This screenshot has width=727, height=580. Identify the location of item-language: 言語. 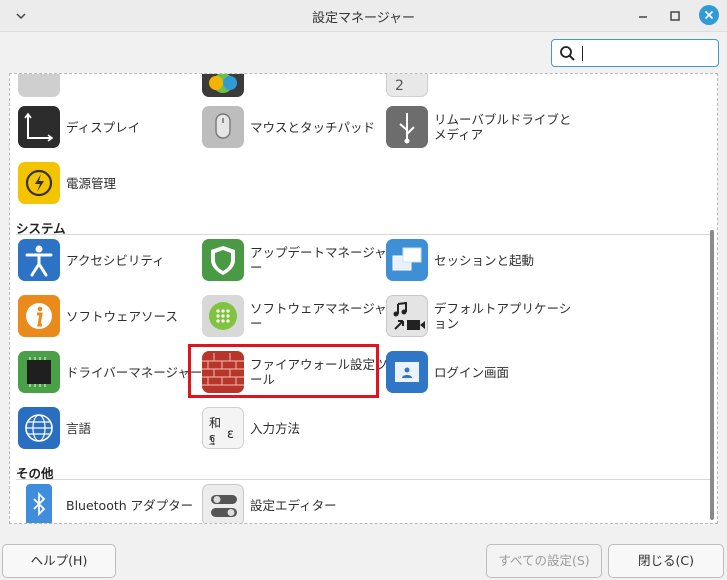
(108, 428).